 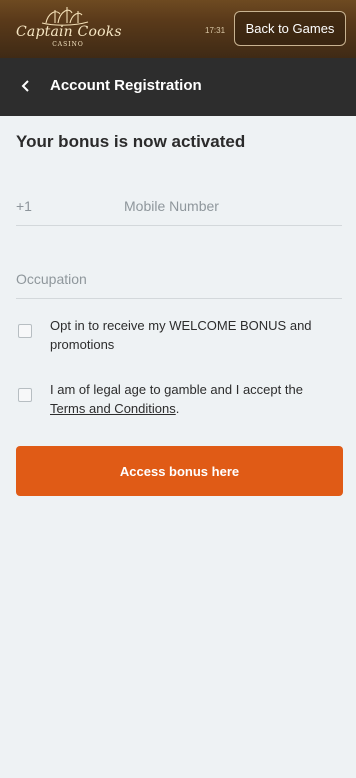 I want to click on occupation-field, so click(x=179, y=279).